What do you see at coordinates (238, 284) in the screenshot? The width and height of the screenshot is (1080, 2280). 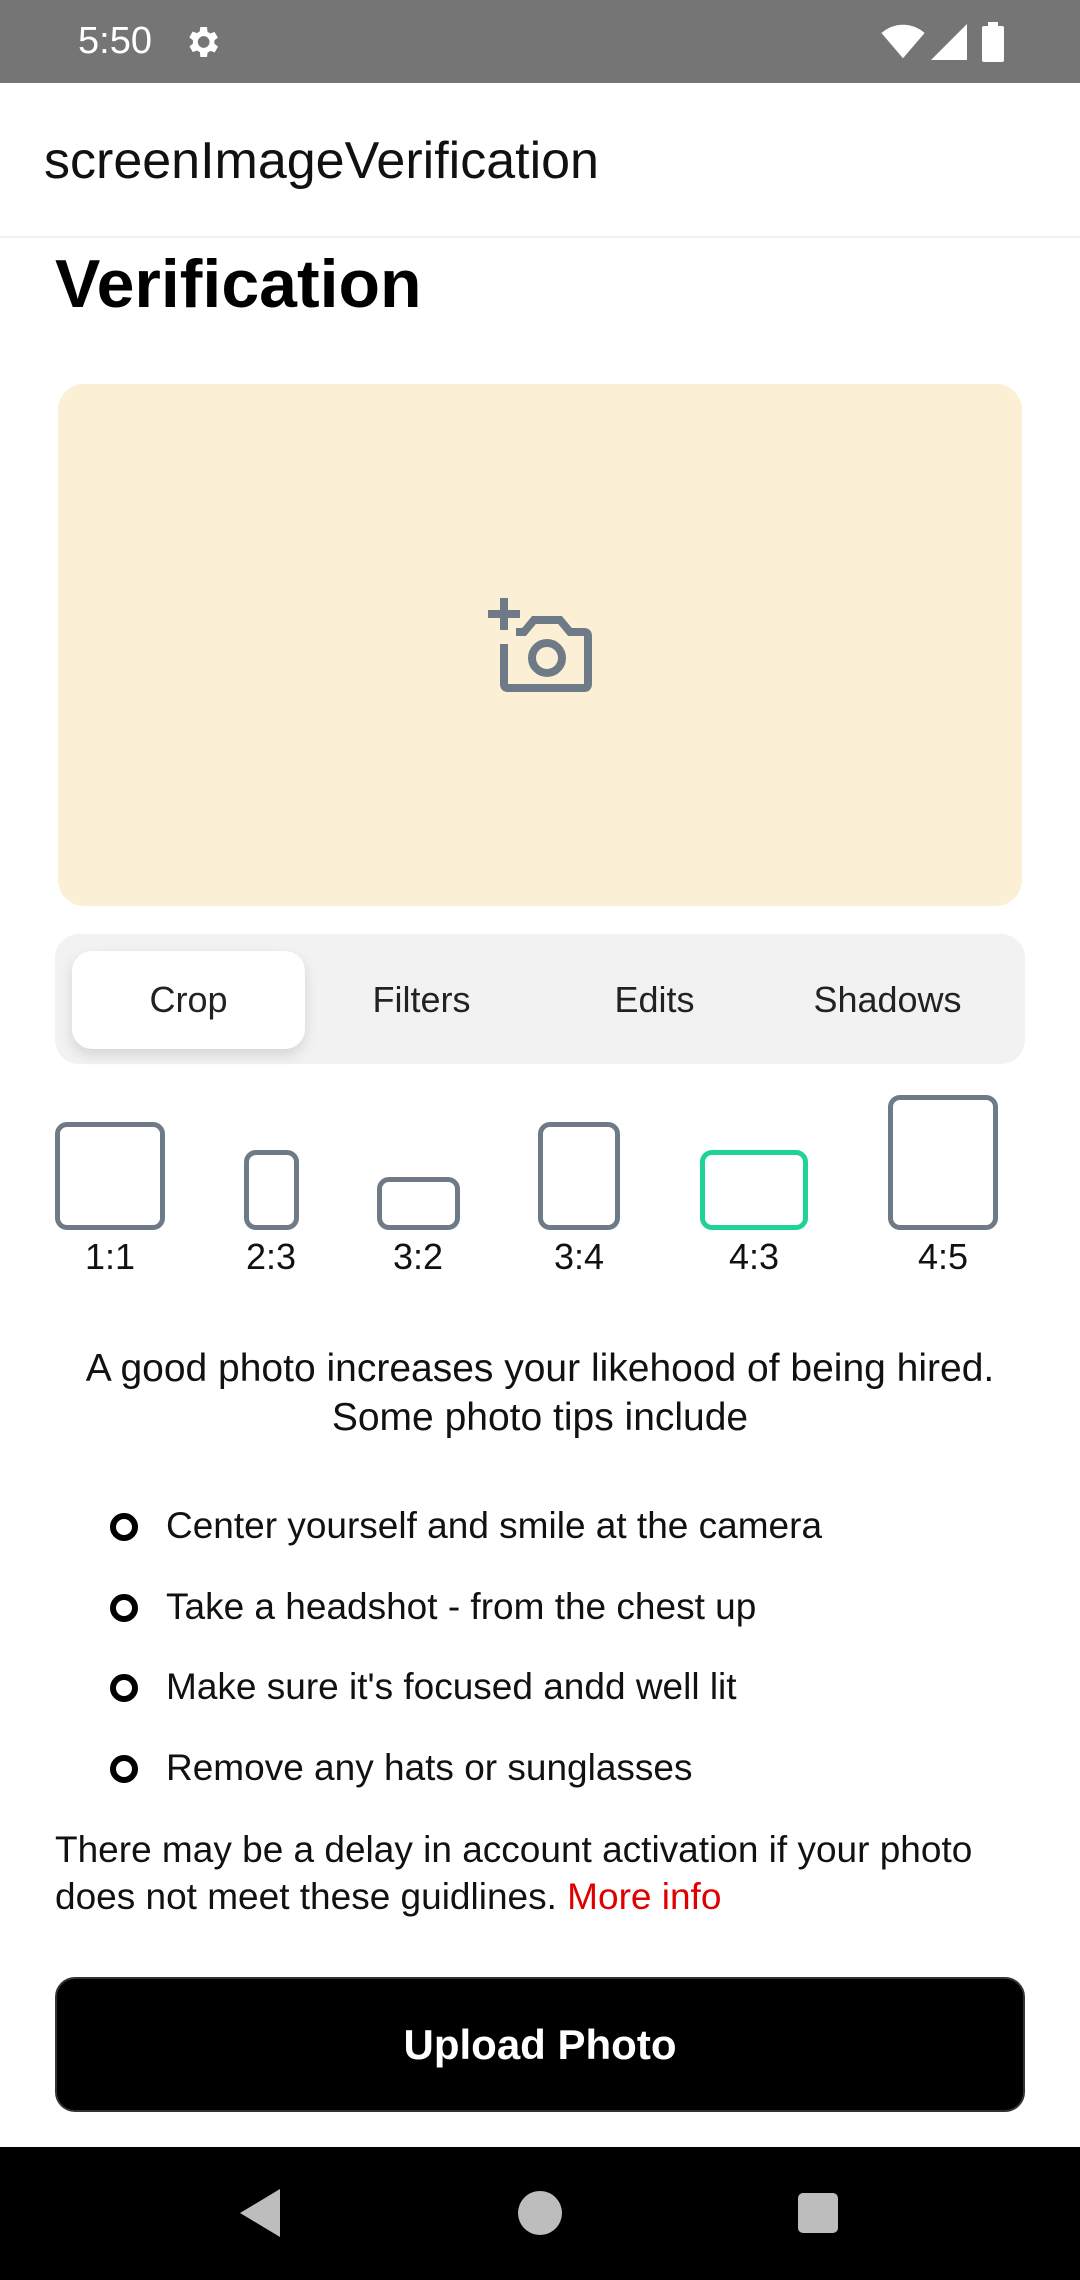 I see `page-title: Verification` at bounding box center [238, 284].